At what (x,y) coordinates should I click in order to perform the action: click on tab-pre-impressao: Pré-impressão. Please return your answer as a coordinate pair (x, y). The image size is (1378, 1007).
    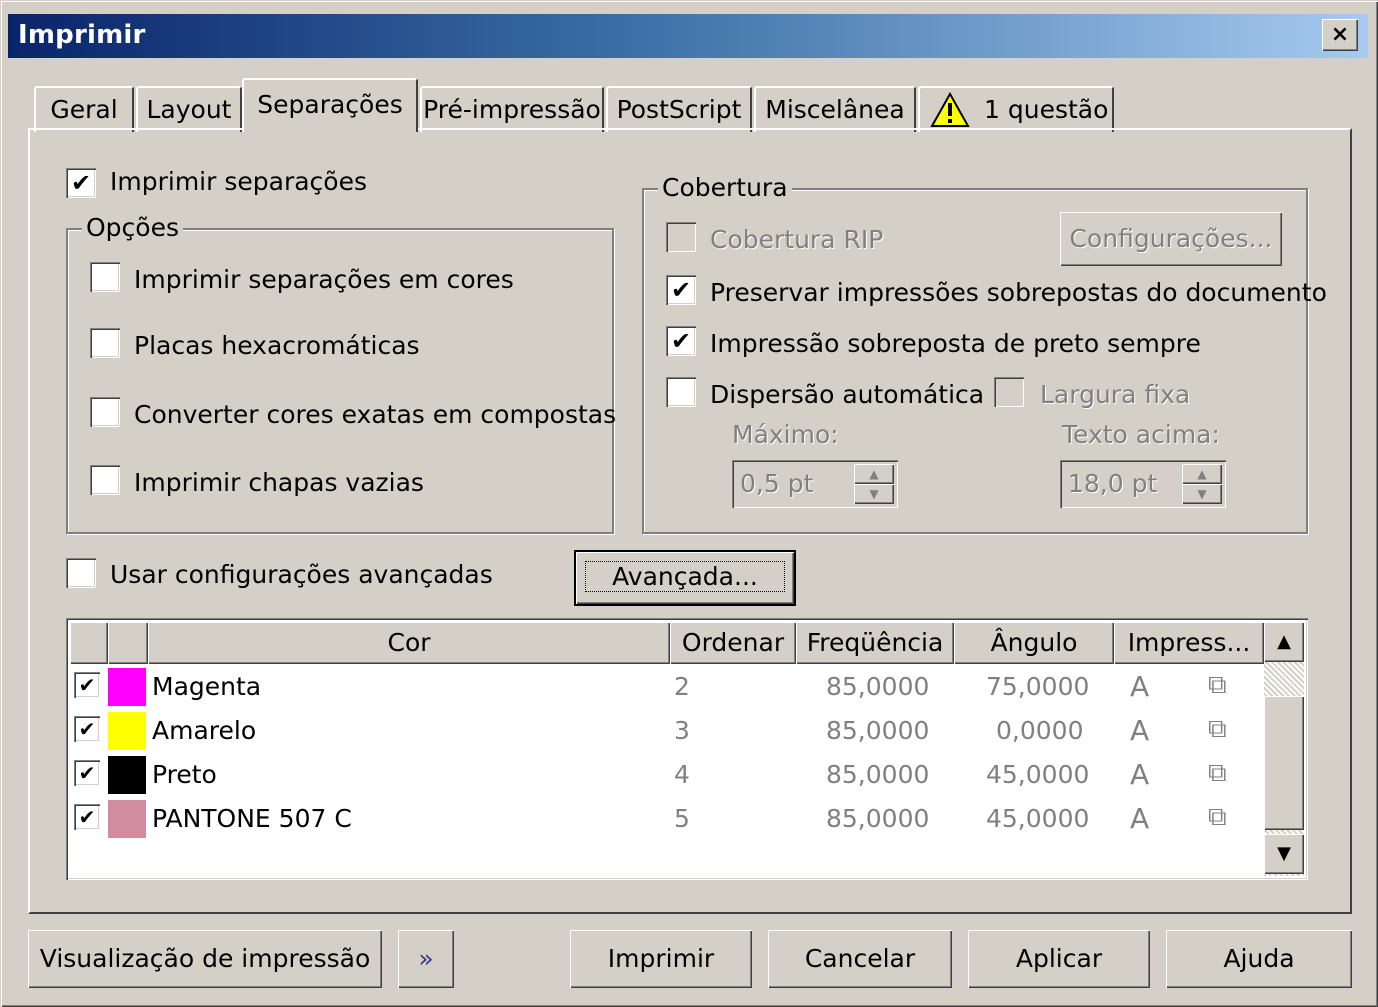
    Looking at the image, I should click on (512, 109).